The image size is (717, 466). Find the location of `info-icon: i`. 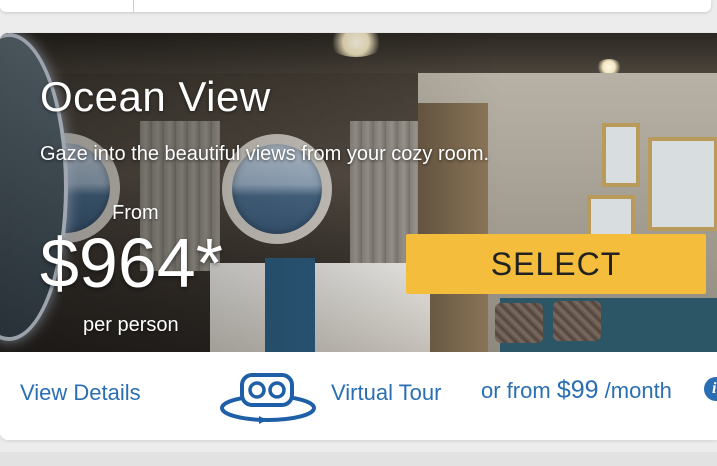

info-icon: i is located at coordinates (710, 389).